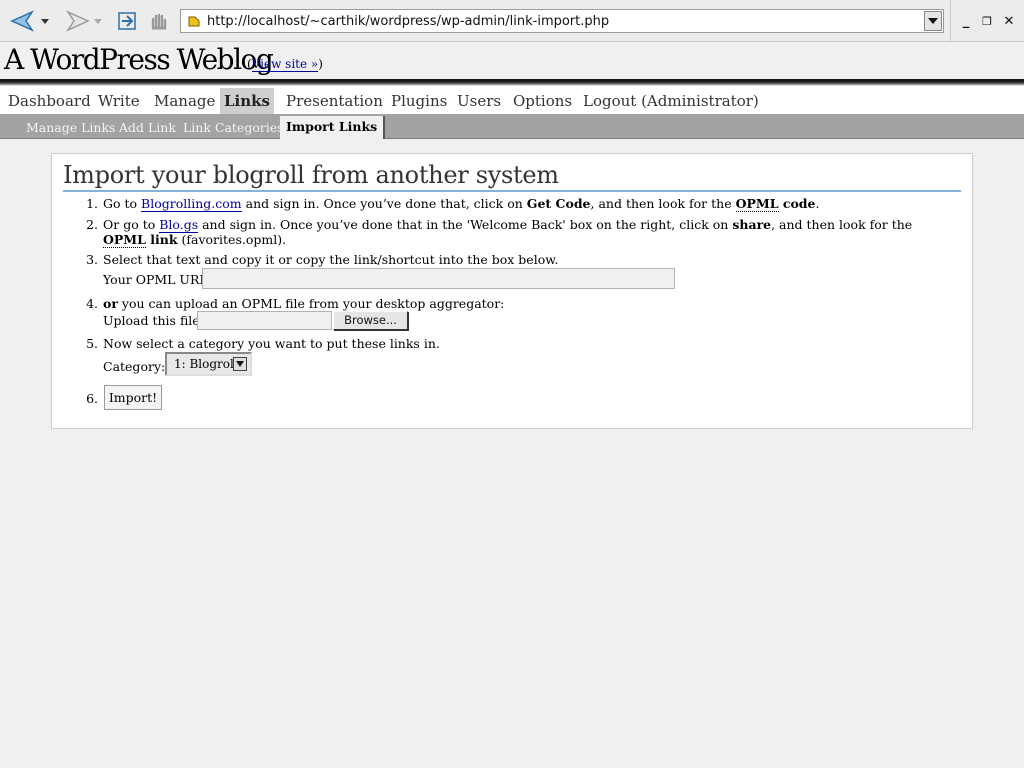  I want to click on step-number: 5., so click(92, 343).